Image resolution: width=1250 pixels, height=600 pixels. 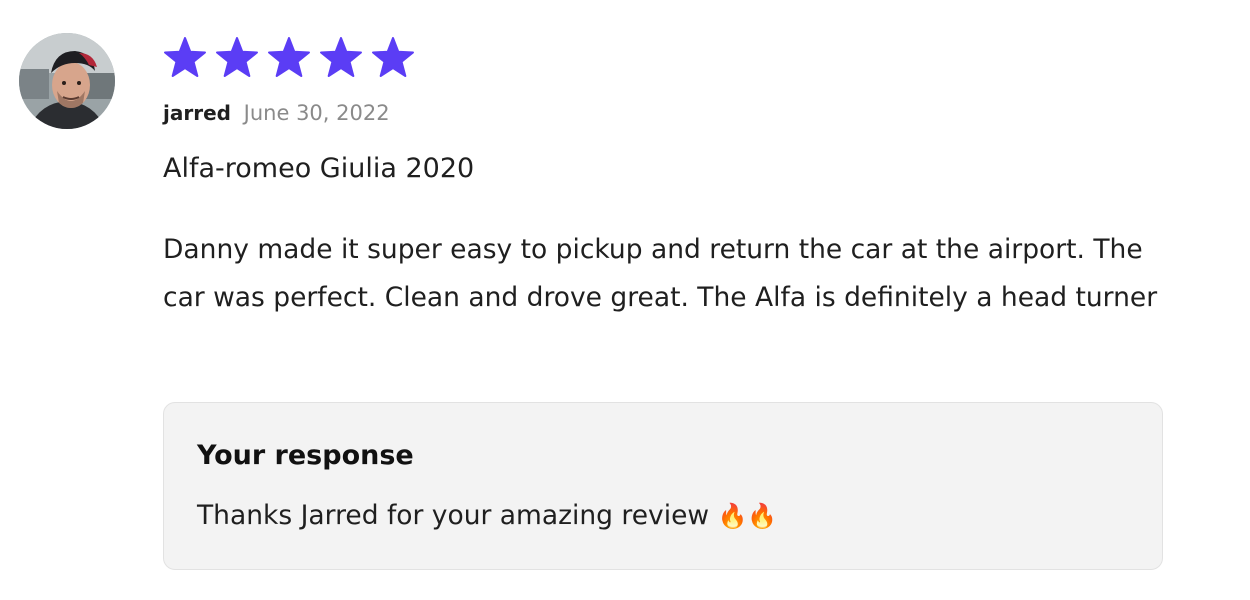 What do you see at coordinates (747, 516) in the screenshot?
I see `fire-emoji: 🔥🔥` at bounding box center [747, 516].